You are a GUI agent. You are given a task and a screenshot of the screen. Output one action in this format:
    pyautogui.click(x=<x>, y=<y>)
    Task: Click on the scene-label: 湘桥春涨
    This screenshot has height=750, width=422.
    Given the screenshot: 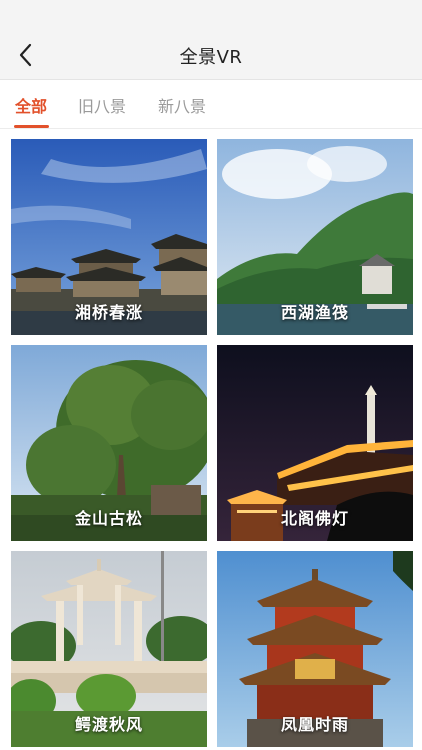 What is the action you would take?
    pyautogui.click(x=108, y=312)
    